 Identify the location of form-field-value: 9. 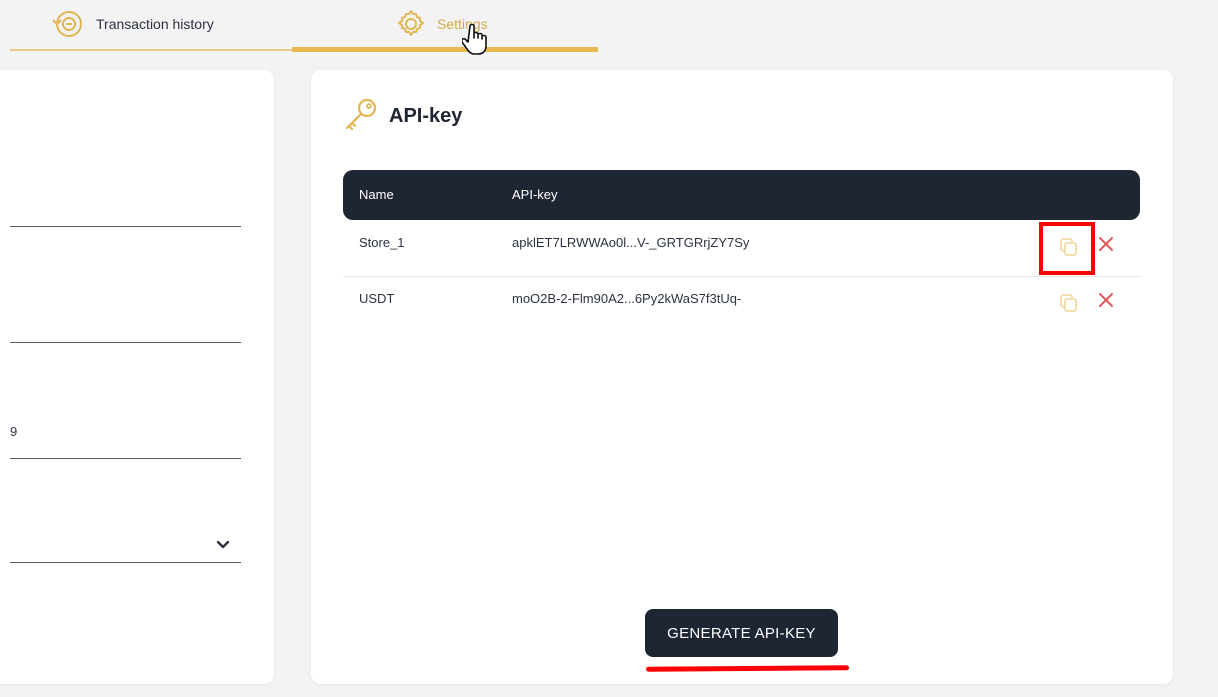
(14, 431).